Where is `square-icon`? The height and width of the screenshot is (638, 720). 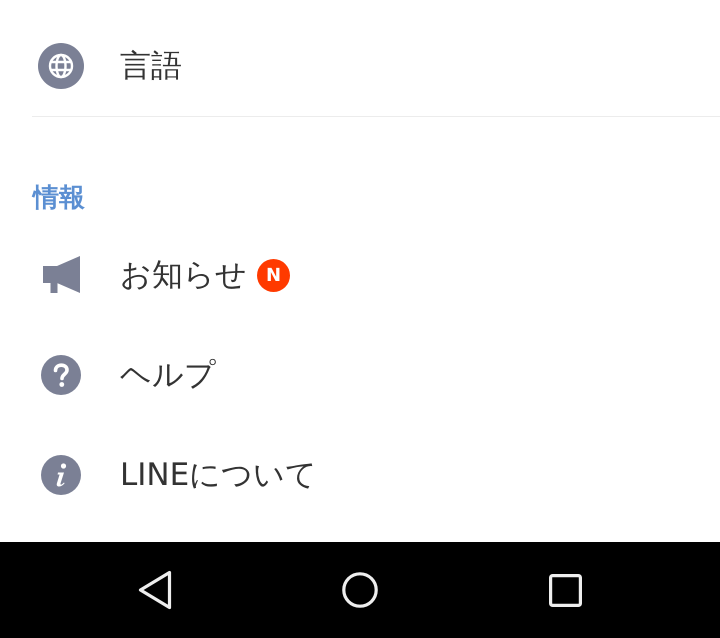 square-icon is located at coordinates (565, 590).